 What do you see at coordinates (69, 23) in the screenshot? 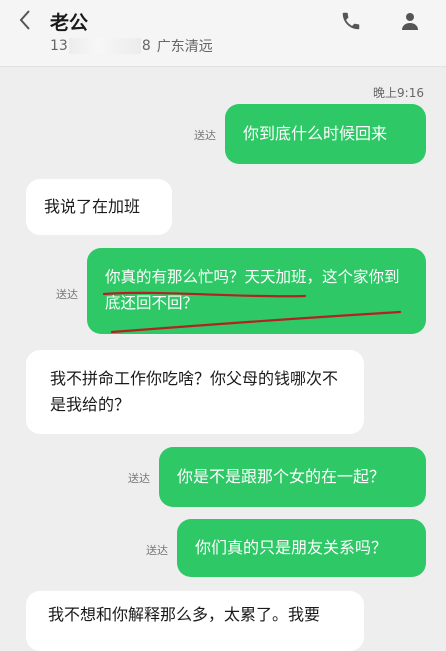
I see `contact-name: 老公` at bounding box center [69, 23].